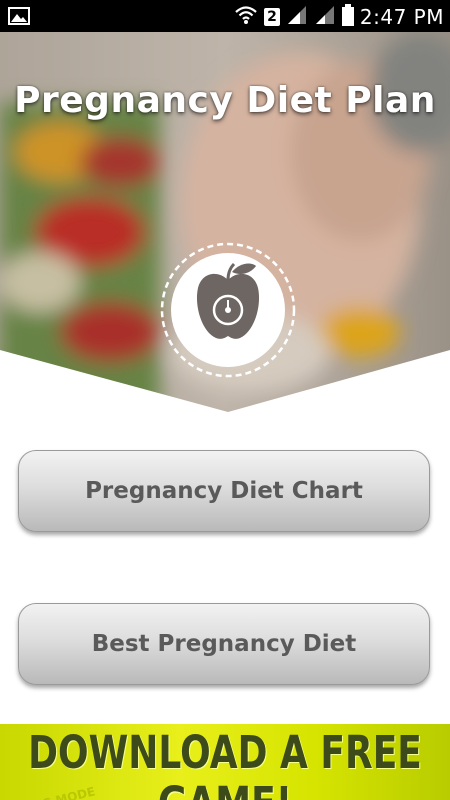 The height and width of the screenshot is (800, 450). Describe the element at coordinates (19, 18) in the screenshot. I see `image-notification-icon` at that location.